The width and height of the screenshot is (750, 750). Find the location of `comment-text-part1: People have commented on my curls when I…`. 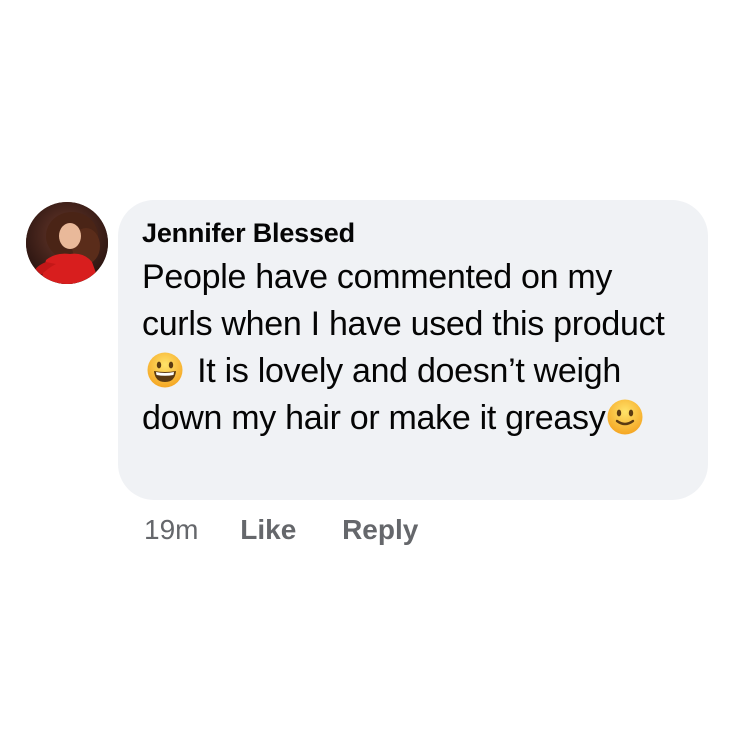

comment-text-part1: People have commented on my curls when I… is located at coordinates (403, 300).